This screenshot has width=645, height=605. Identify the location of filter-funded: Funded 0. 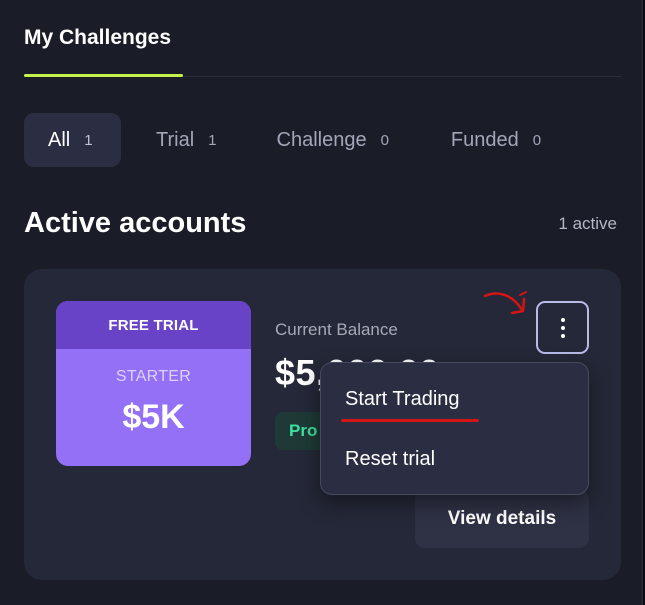
(496, 140).